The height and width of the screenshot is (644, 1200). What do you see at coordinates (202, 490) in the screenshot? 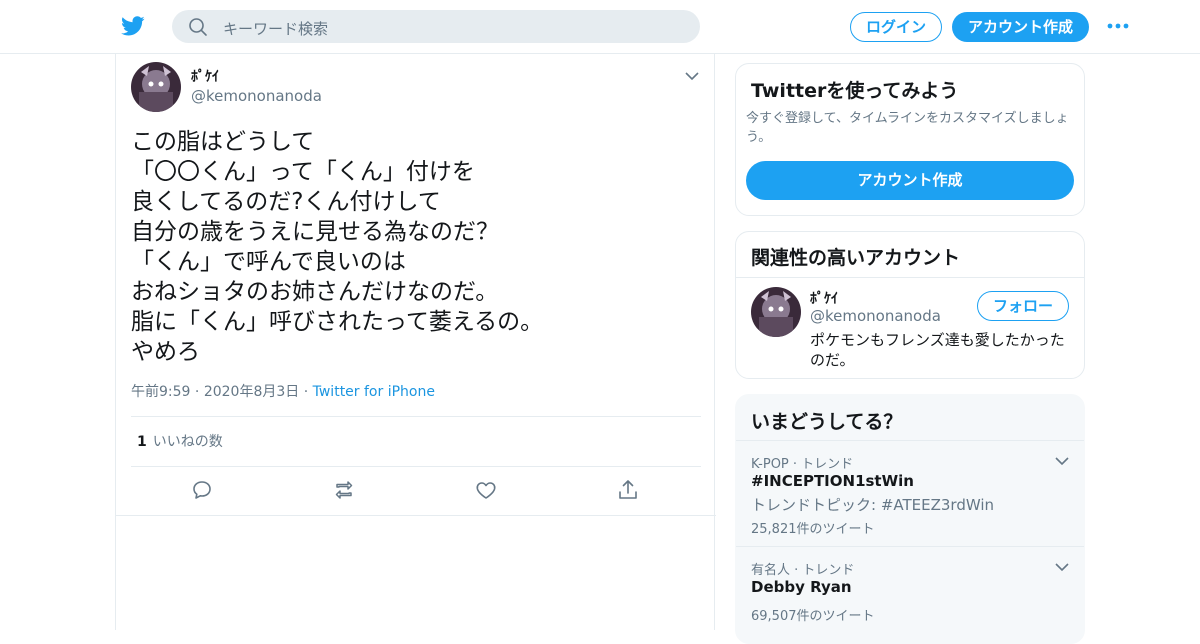
I see `reply-icon` at bounding box center [202, 490].